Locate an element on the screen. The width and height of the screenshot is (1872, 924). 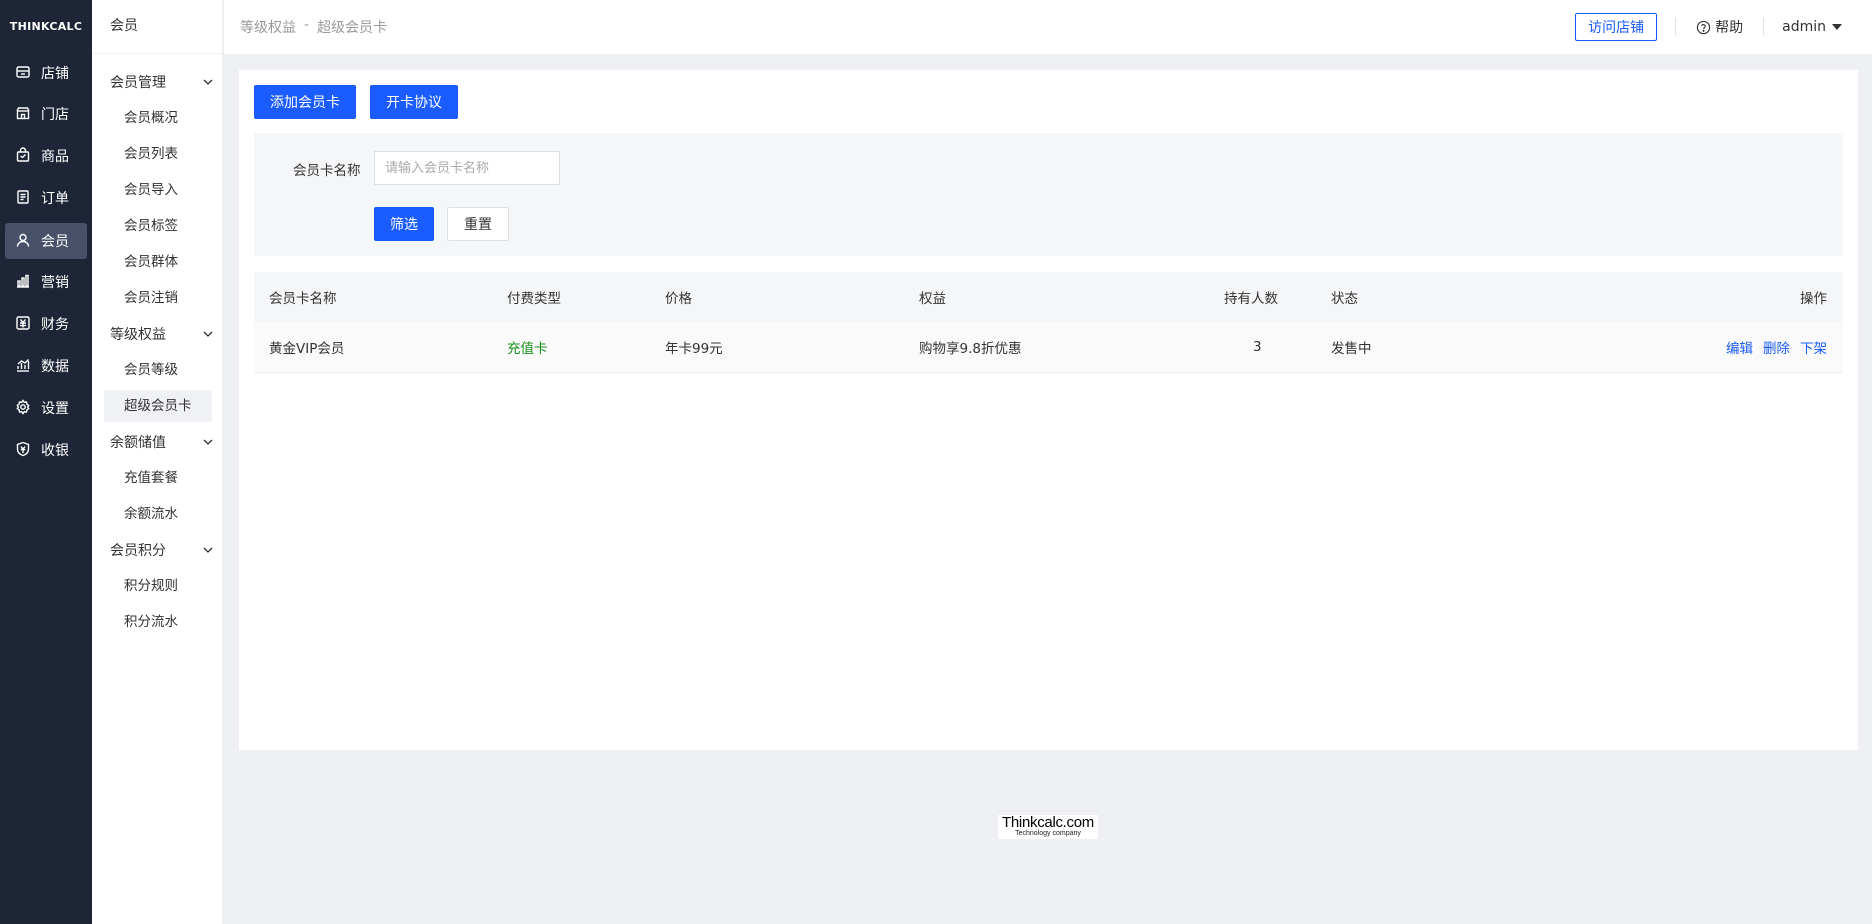
cell-price: 年卡99元 is located at coordinates (694, 349).